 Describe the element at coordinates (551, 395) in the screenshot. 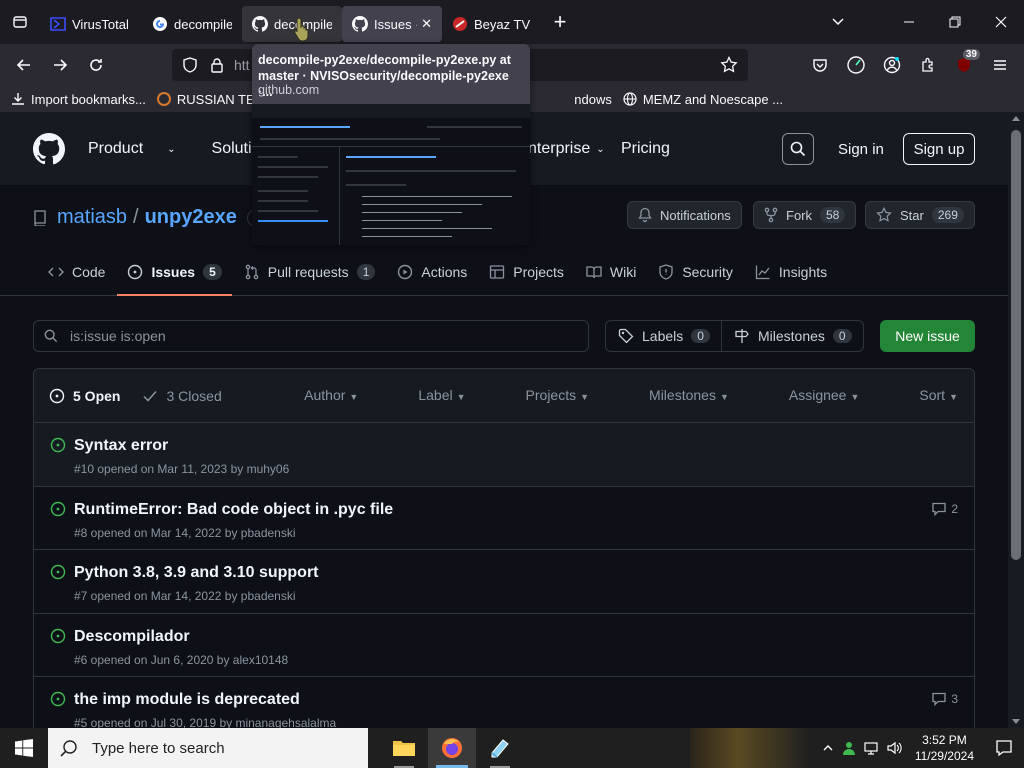

I see `projects-filter-label: Projects` at that location.